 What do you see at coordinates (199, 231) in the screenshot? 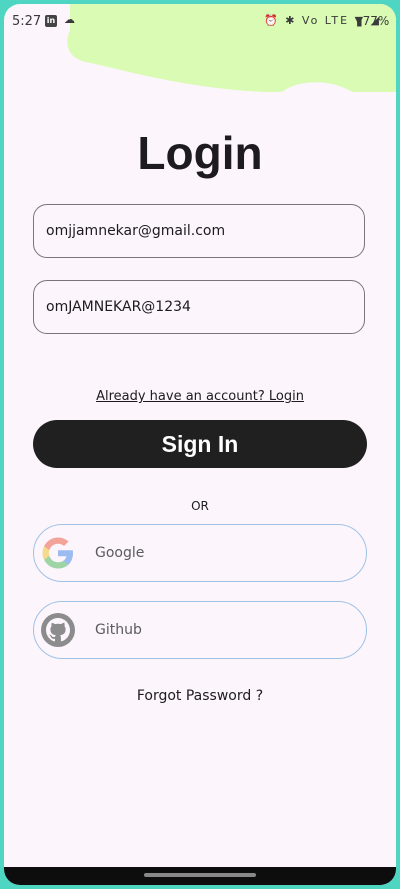
I see `email-field: omjjamnekar@gmail.com` at bounding box center [199, 231].